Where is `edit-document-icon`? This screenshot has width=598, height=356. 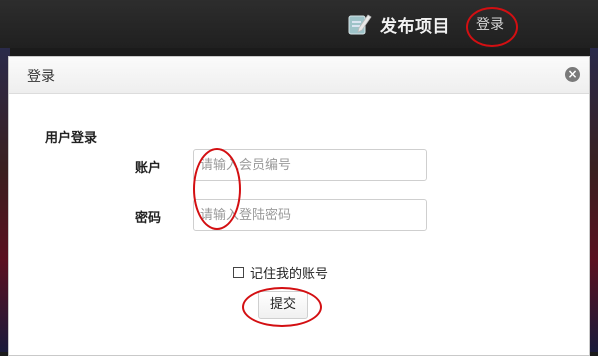
edit-document-icon is located at coordinates (360, 24).